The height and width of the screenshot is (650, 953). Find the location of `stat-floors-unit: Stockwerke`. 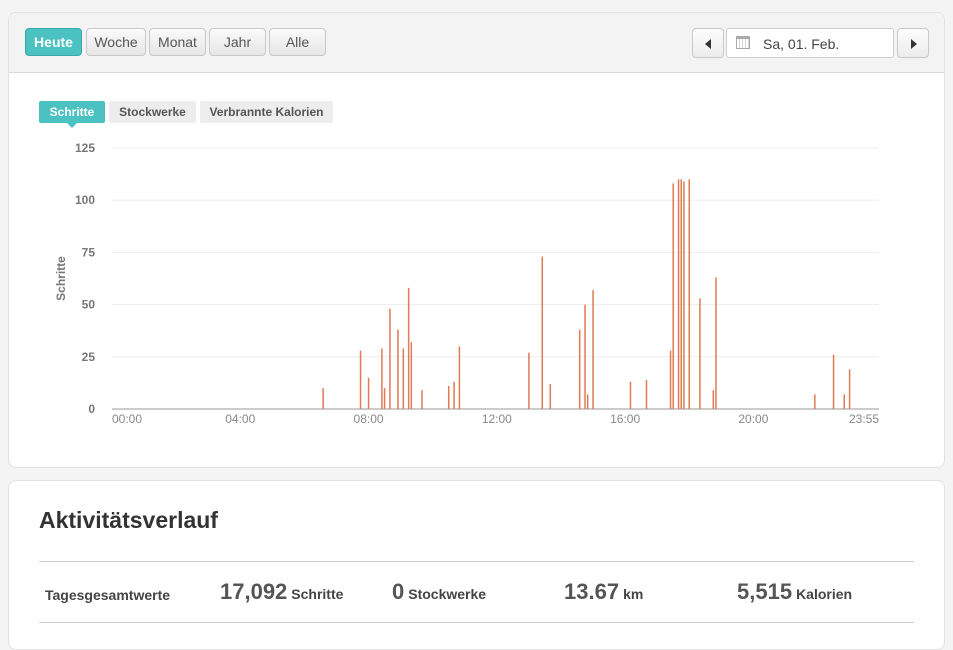

stat-floors-unit: Stockwerke is located at coordinates (447, 594).